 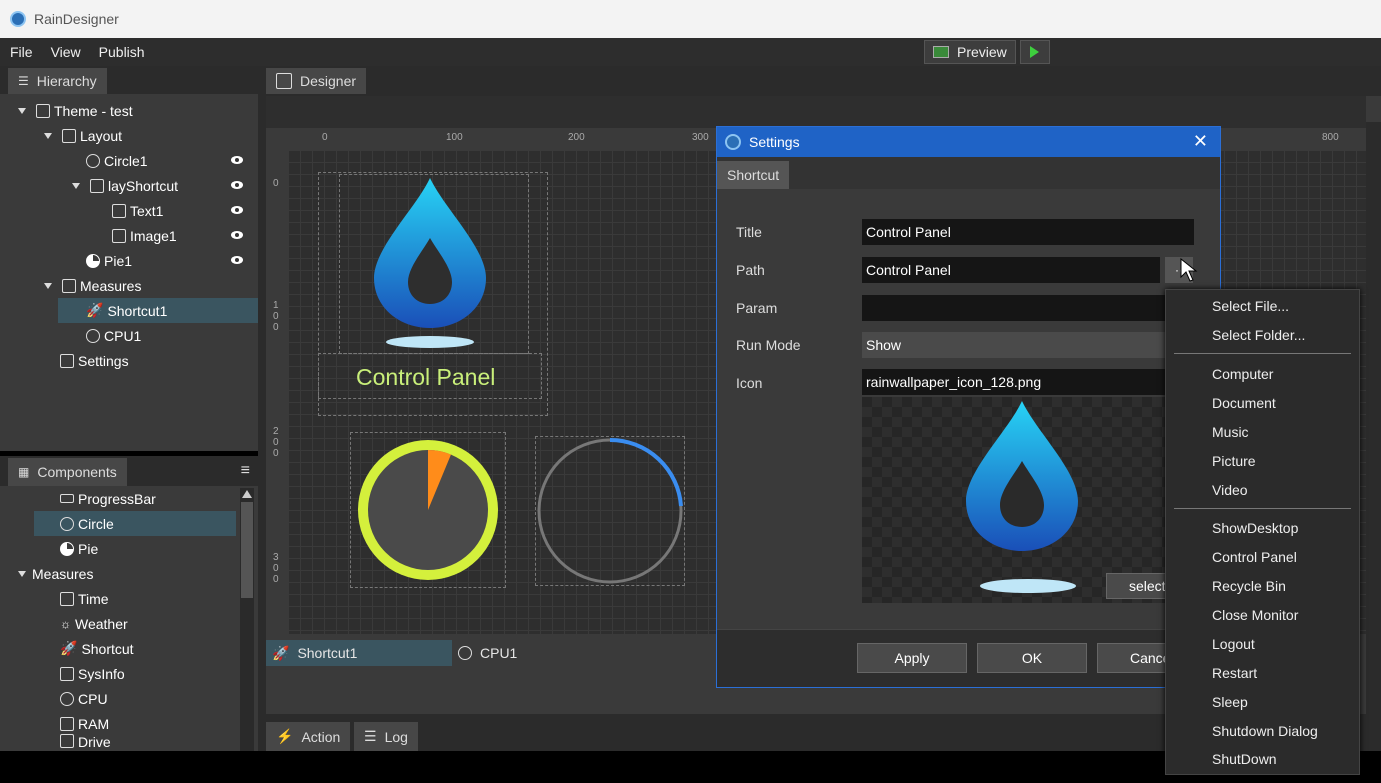 What do you see at coordinates (247, 619) in the screenshot?
I see `components-scrollbar` at bounding box center [247, 619].